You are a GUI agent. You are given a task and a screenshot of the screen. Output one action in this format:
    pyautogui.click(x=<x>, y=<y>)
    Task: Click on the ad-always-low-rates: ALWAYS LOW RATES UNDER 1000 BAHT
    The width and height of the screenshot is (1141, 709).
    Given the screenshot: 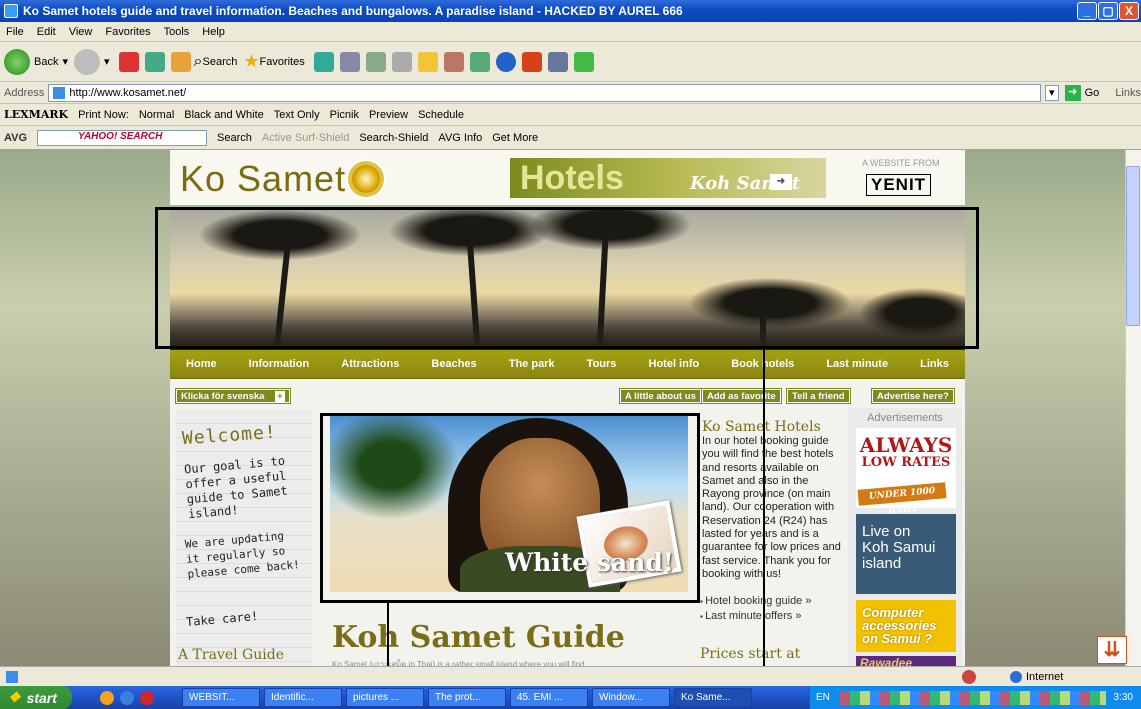 What is the action you would take?
    pyautogui.click(x=906, y=472)
    